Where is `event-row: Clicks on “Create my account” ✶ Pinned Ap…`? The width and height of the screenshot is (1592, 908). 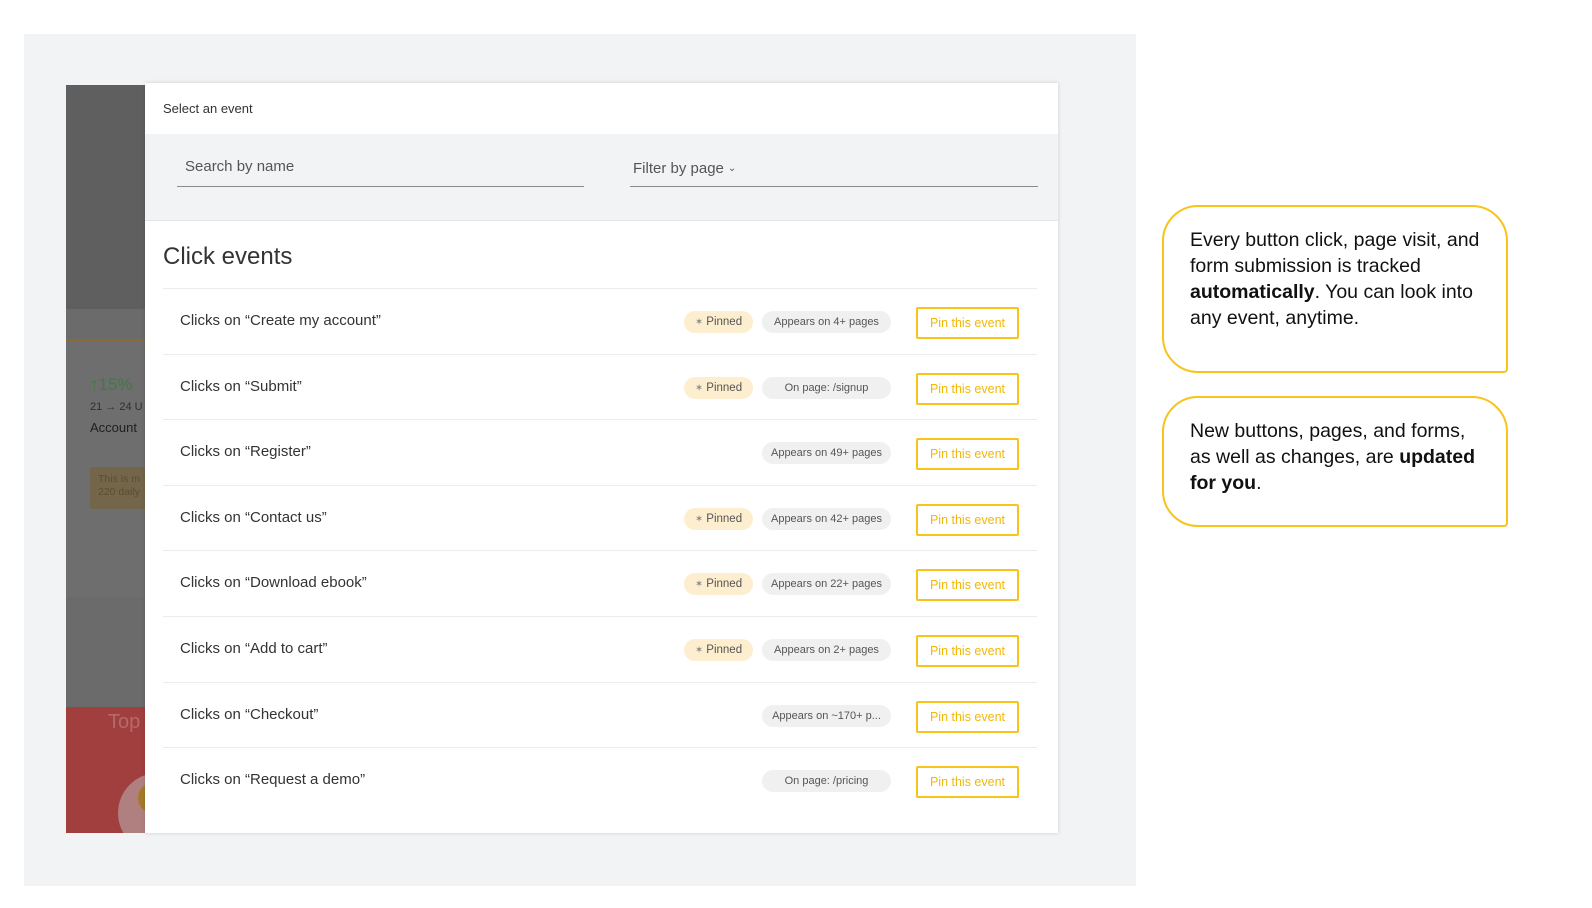 event-row: Clicks on “Create my account” ✶ Pinned Ap… is located at coordinates (600, 321).